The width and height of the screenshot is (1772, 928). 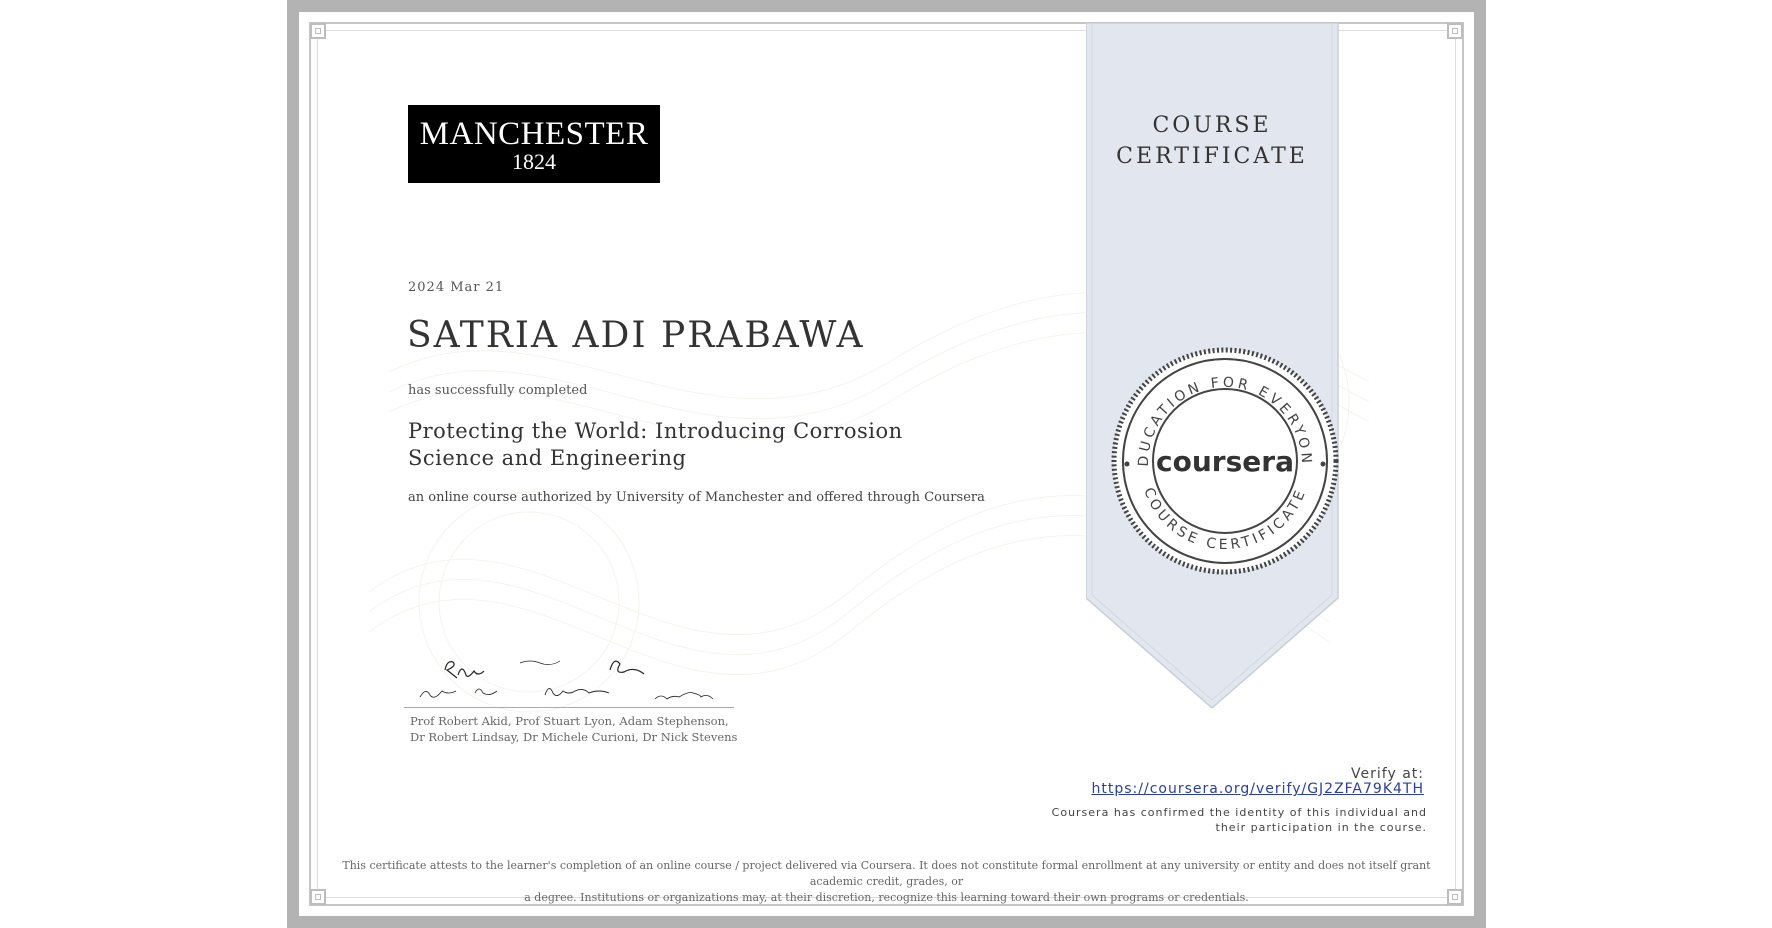 What do you see at coordinates (534, 134) in the screenshot?
I see `logo-name: MANCHESTER` at bounding box center [534, 134].